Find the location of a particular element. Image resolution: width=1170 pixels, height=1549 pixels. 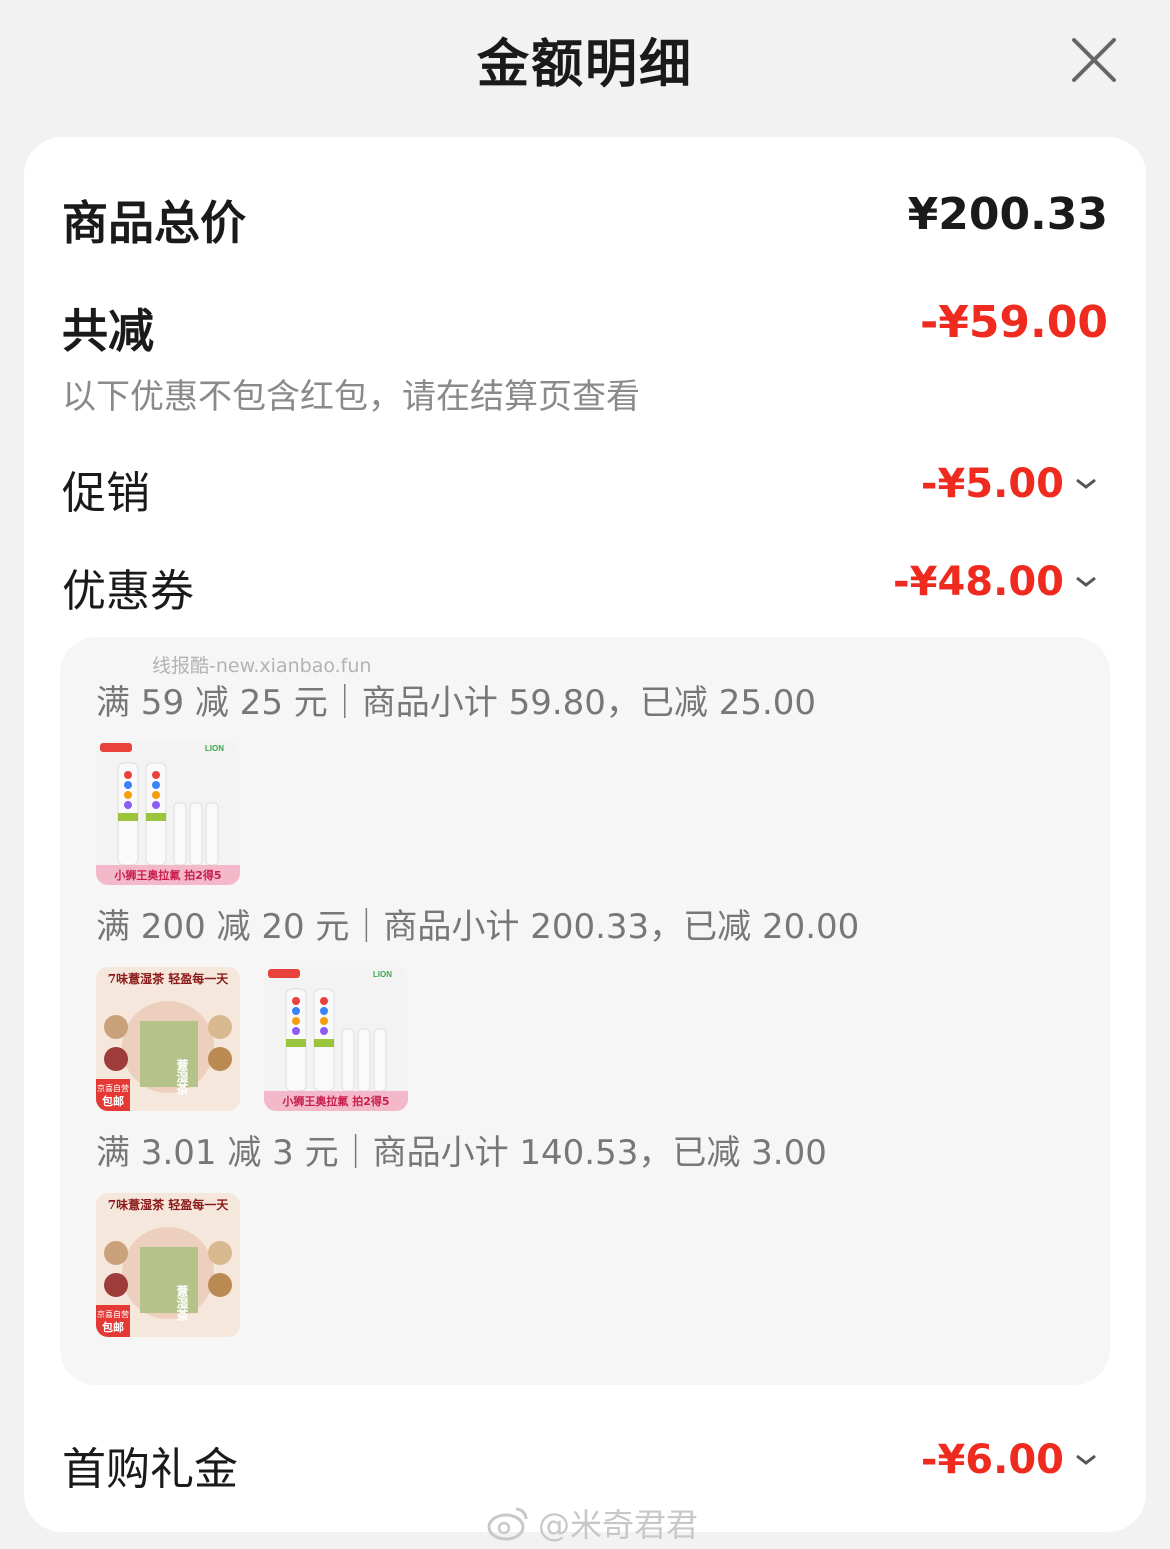

sheet-title: 金额明细 is located at coordinates (584, 65).